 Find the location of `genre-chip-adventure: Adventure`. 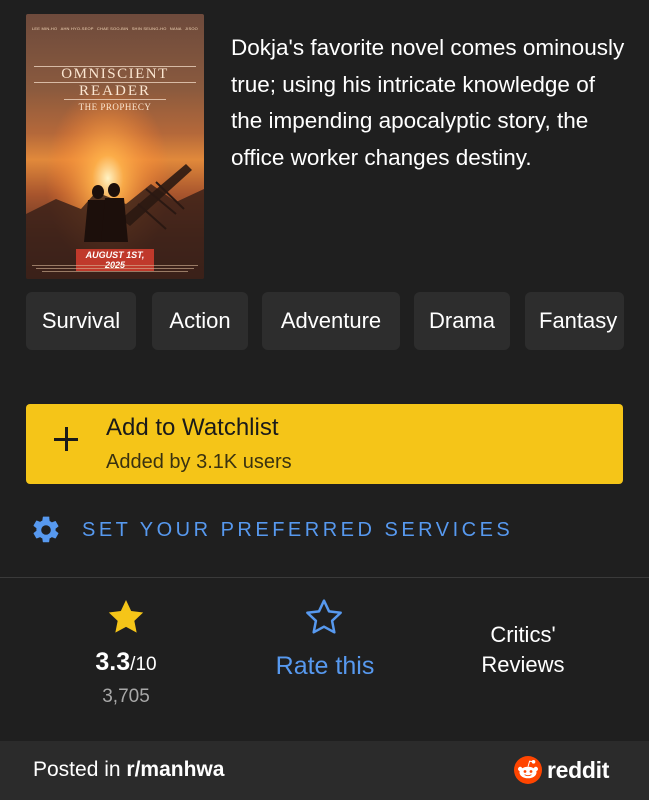

genre-chip-adventure: Adventure is located at coordinates (331, 321).